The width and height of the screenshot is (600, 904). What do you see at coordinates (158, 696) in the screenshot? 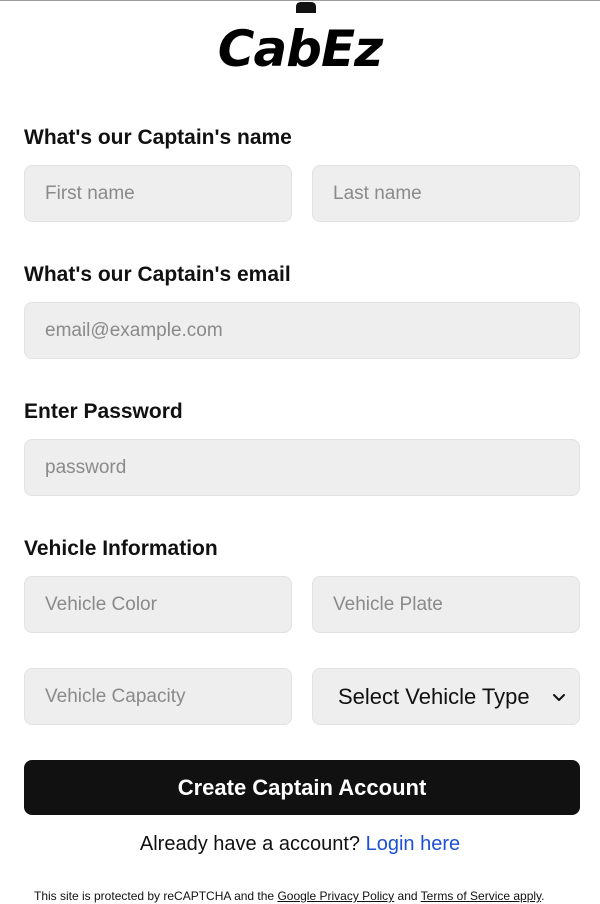
I see `vehicle-capacity-input` at bounding box center [158, 696].